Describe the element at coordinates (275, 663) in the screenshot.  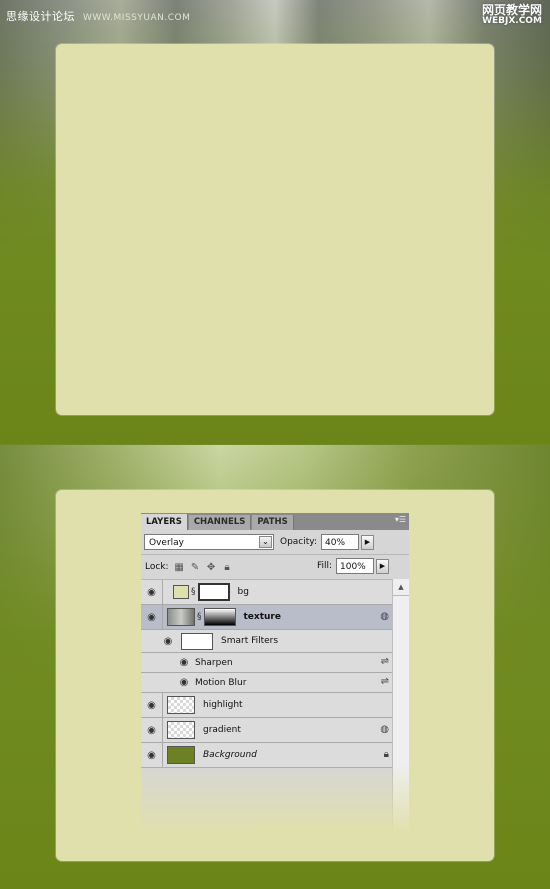
I see `filter-sharpen: ◉ Sharpen ⇌` at that location.